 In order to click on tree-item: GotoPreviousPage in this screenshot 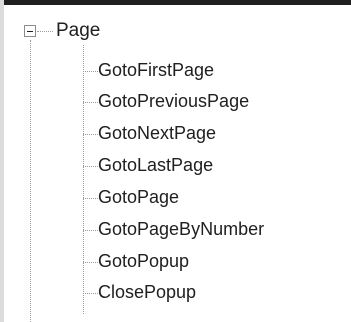, I will do `click(208, 102)`.